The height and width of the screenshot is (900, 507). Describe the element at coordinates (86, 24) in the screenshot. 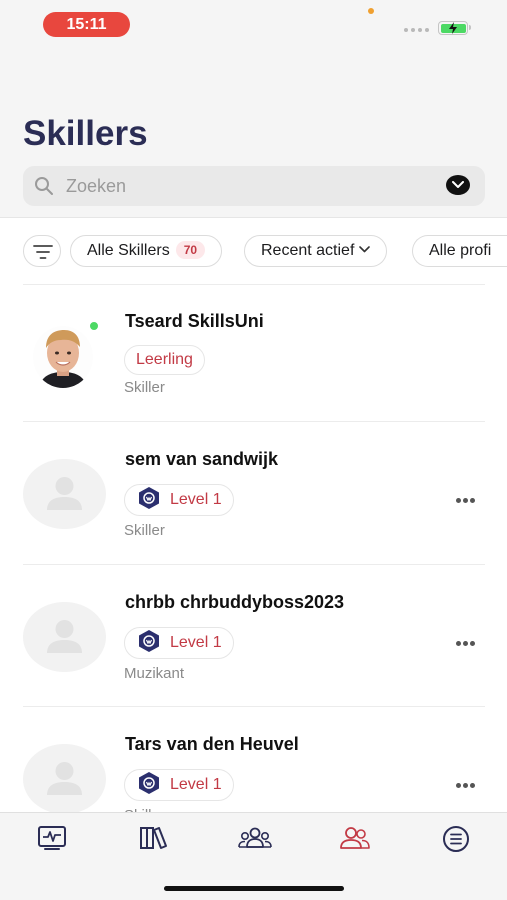

I see `status-time: 15:11` at that location.